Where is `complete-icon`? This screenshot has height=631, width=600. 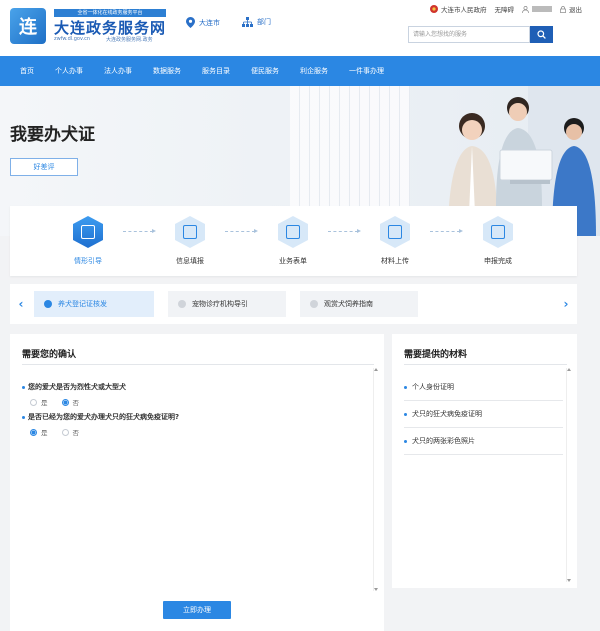 complete-icon is located at coordinates (498, 232).